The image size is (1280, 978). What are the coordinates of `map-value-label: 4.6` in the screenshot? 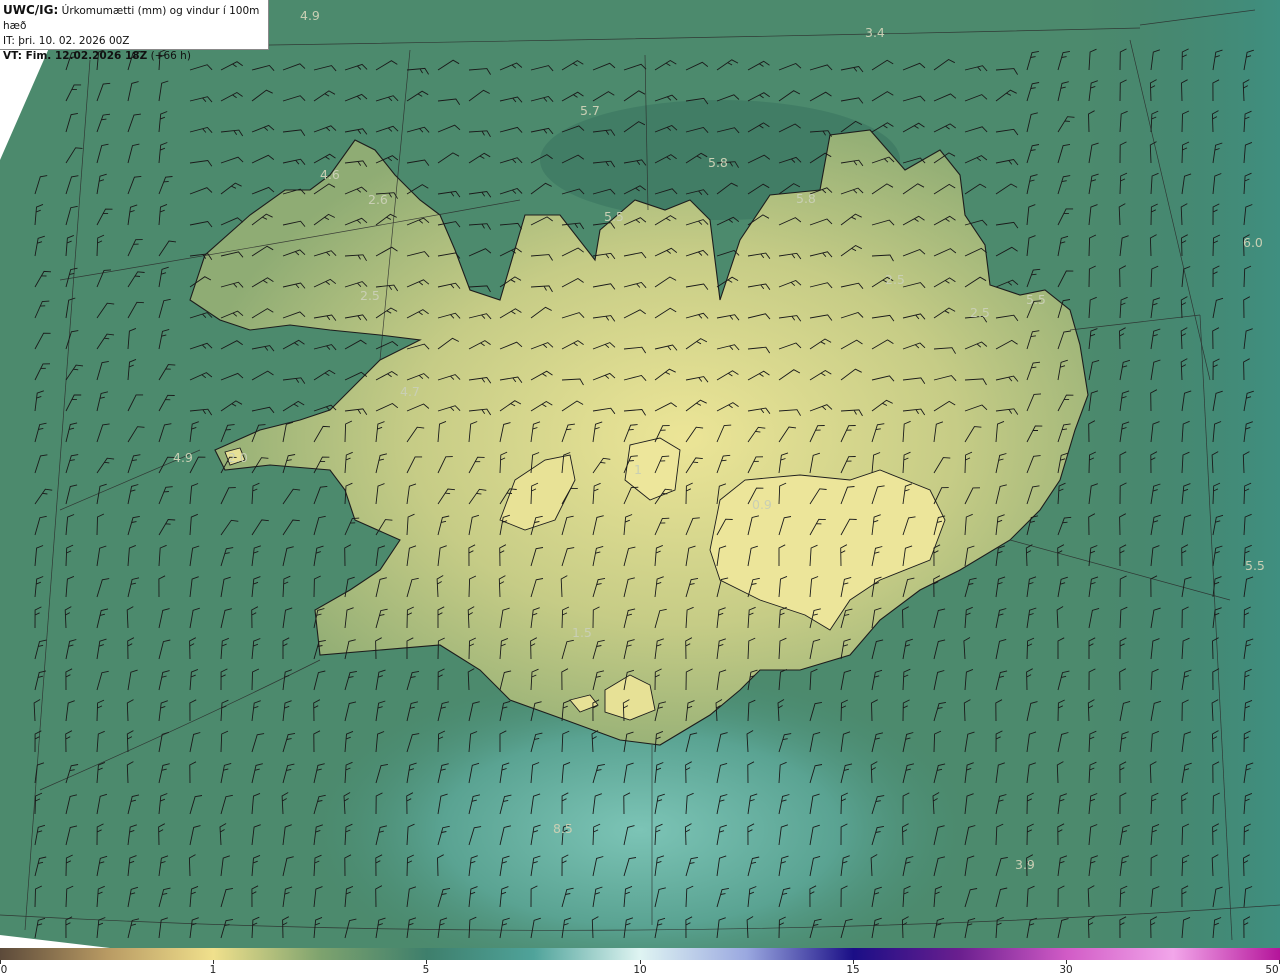 It's located at (330, 174).